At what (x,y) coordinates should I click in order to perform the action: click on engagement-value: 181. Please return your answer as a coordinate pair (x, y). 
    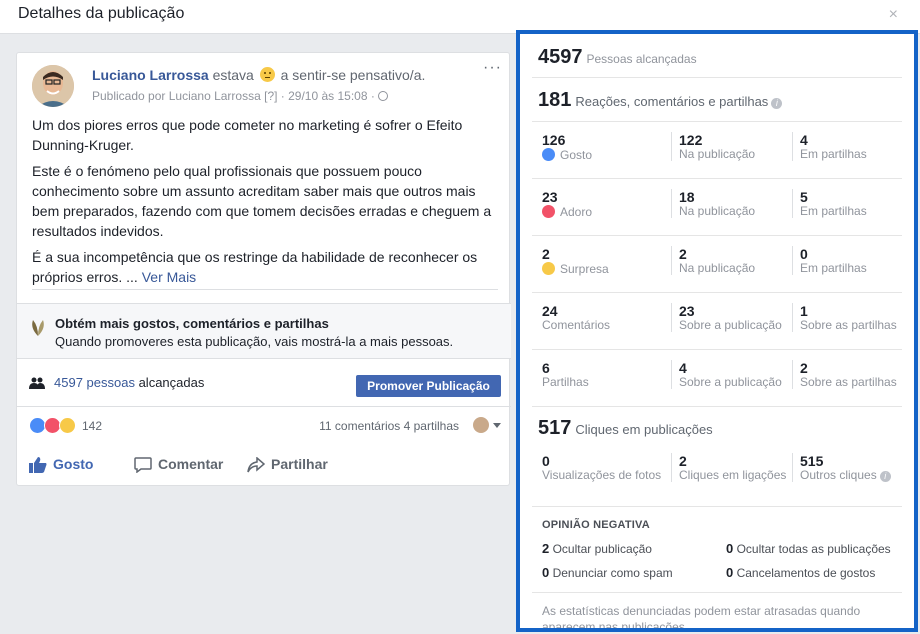
    Looking at the image, I should click on (555, 100).